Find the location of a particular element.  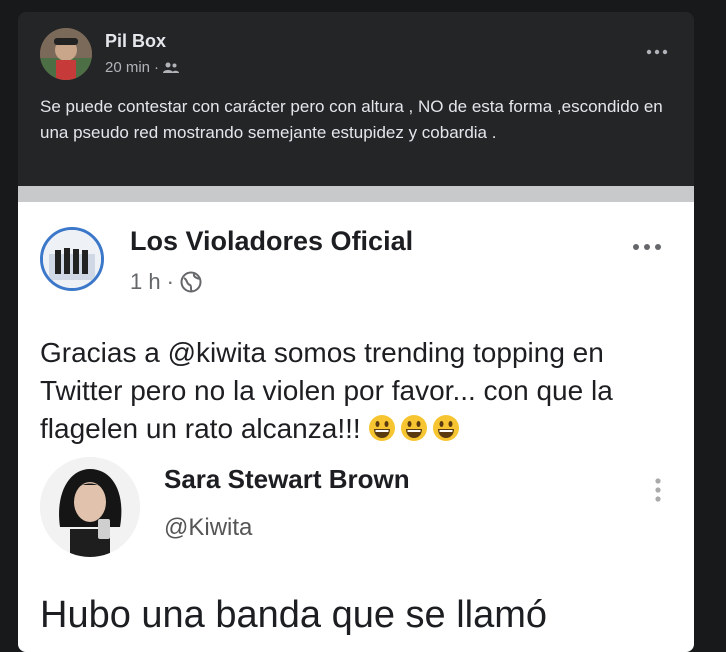

page-meta: 1 h · is located at coordinates (166, 282).